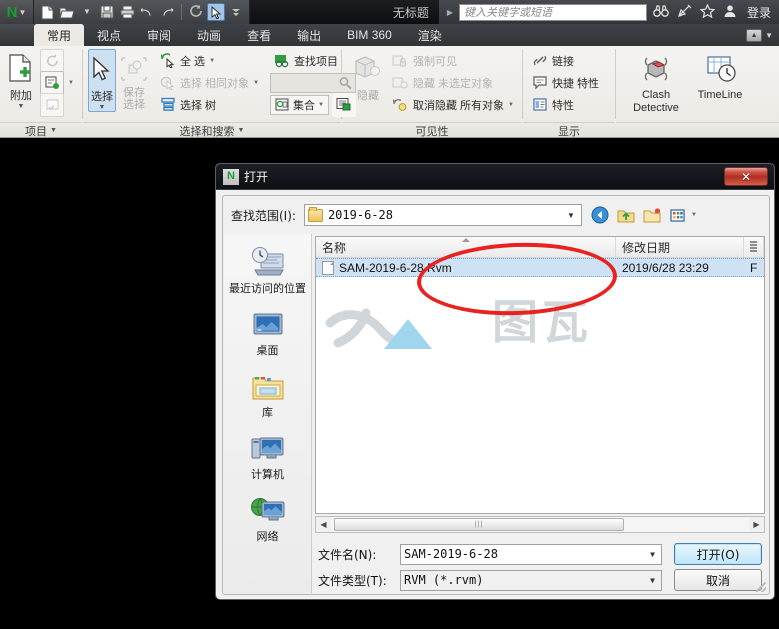  Describe the element at coordinates (159, 35) in the screenshot. I see `tab-shenyue: 审阅` at that location.